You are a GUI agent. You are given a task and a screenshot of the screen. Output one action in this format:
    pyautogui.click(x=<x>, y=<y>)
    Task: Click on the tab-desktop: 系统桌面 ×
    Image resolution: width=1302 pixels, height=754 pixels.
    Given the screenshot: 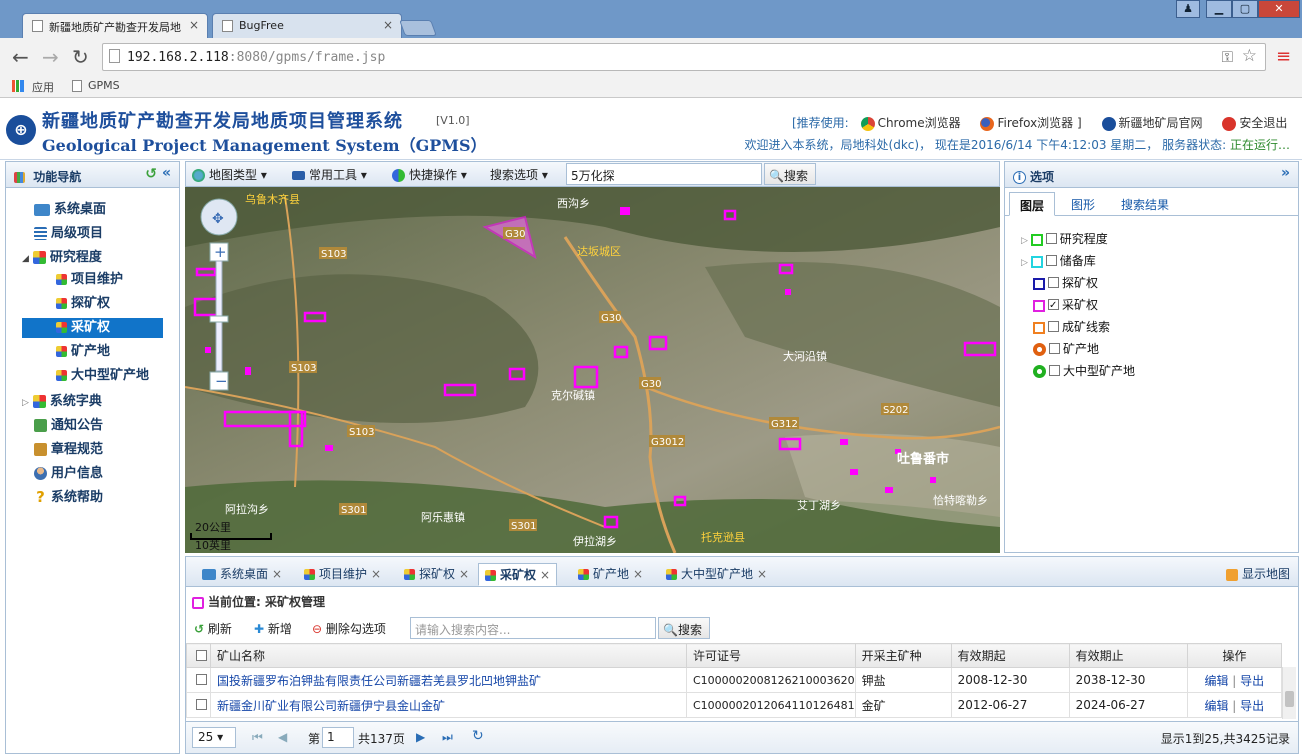 What is the action you would take?
    pyautogui.click(x=242, y=574)
    